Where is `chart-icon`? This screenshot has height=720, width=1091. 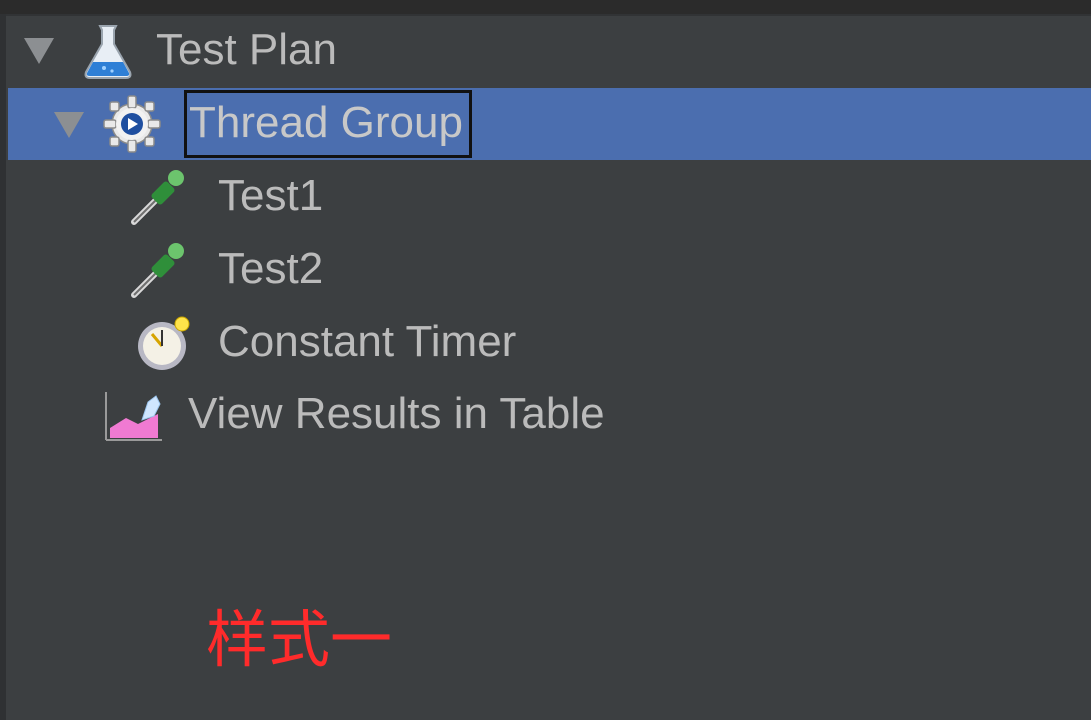 chart-icon is located at coordinates (132, 414).